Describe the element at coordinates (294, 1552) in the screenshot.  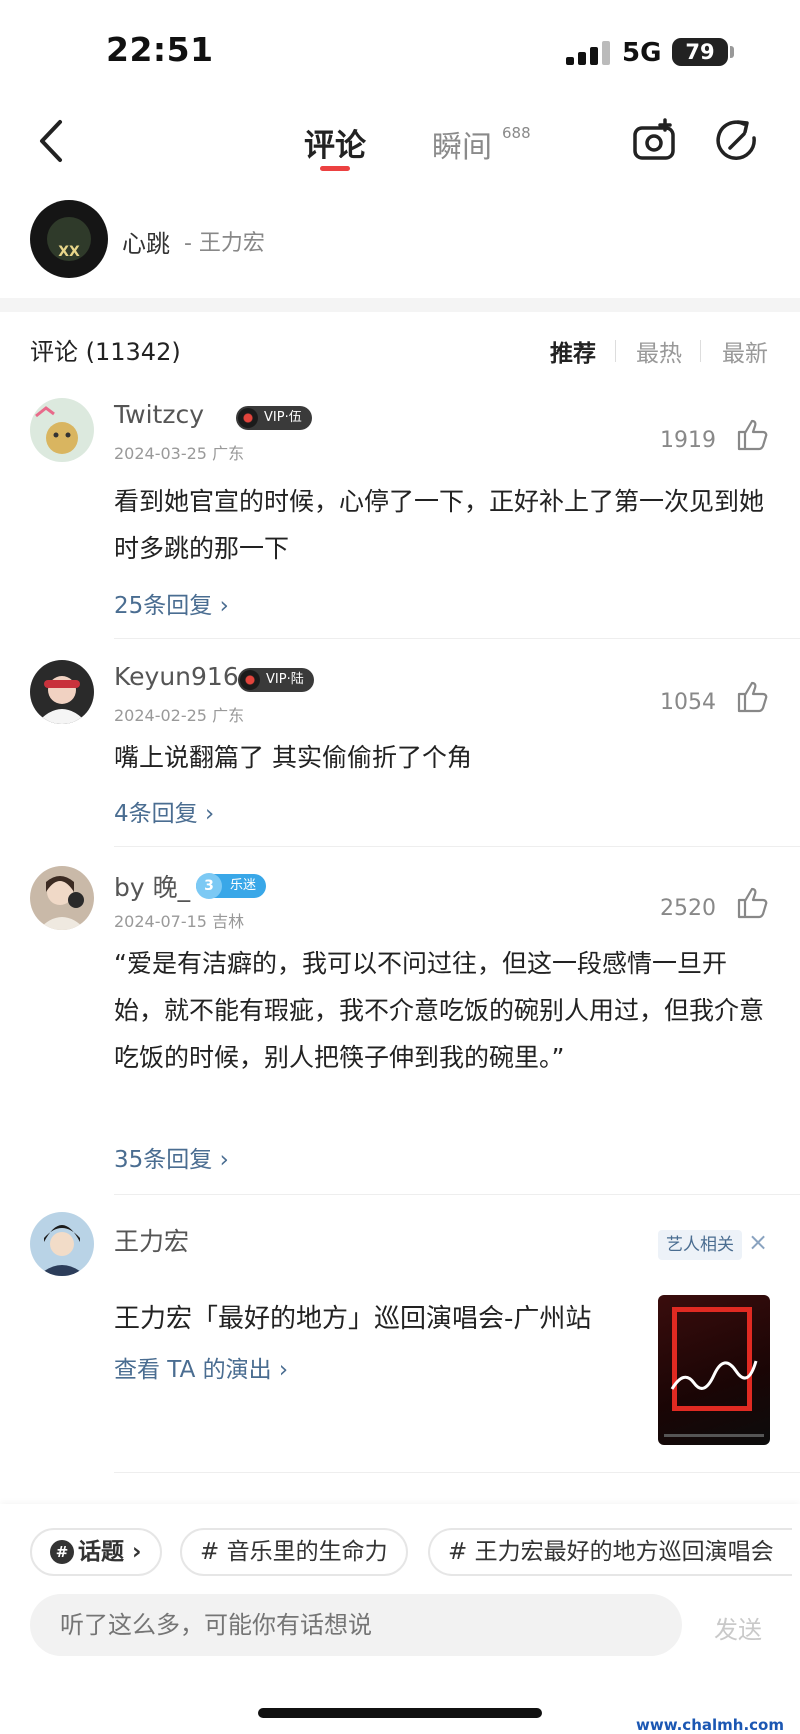
I see `topic-chip: # 音乐里的生命力` at that location.